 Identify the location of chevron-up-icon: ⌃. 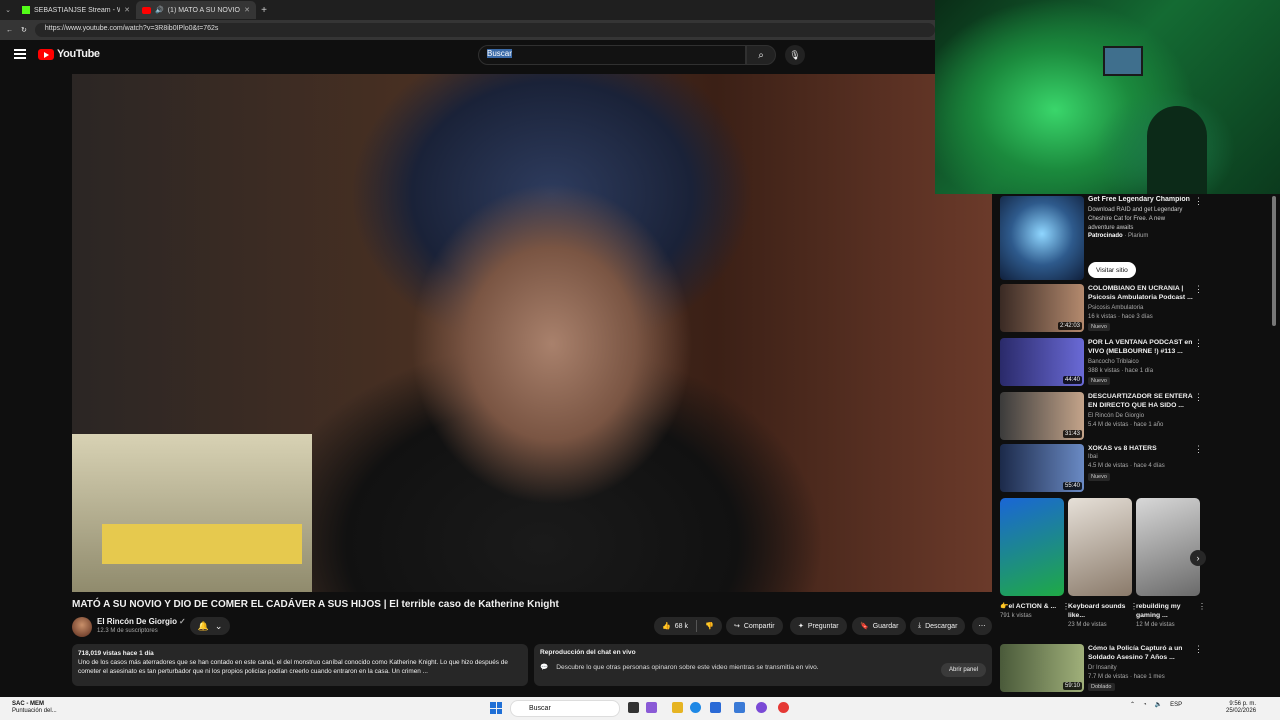
(1132, 704).